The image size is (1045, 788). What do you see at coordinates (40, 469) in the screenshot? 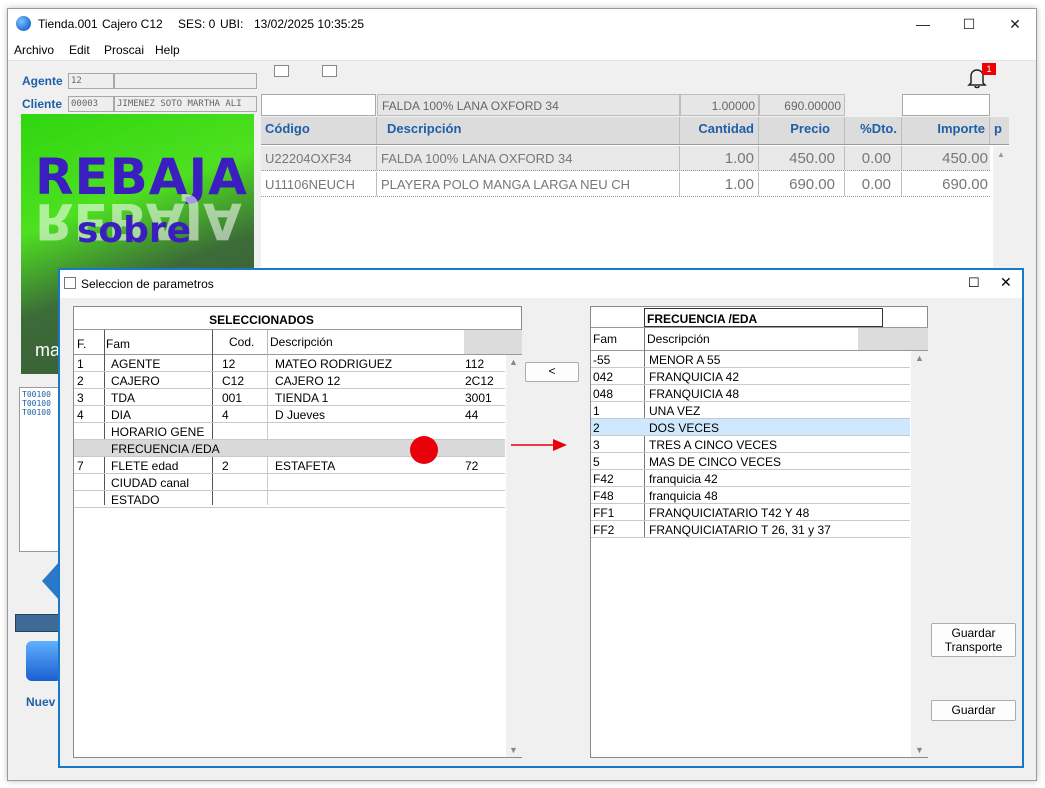
I see `side-list: T00100 T00100 T00100` at bounding box center [40, 469].